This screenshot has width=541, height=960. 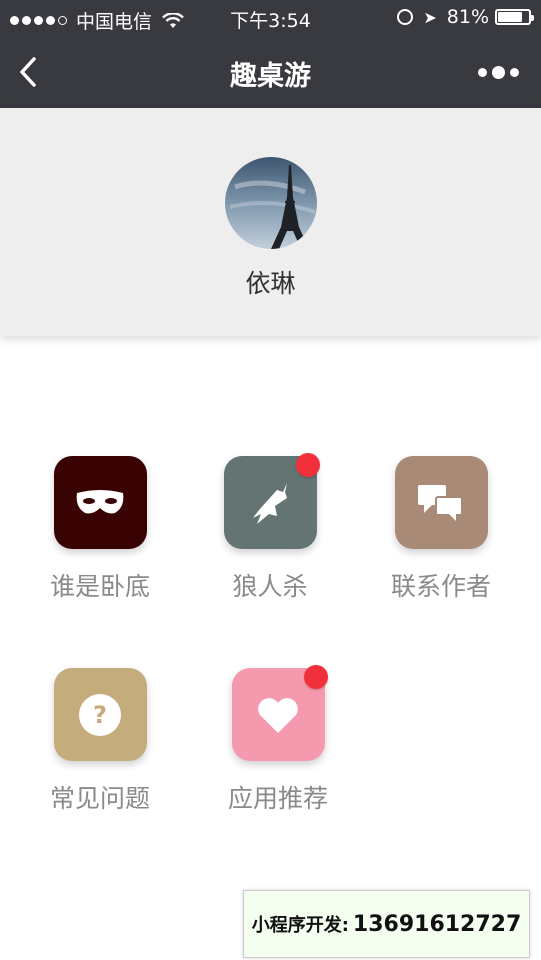 I want to click on menu-item-label: 联系作者, so click(x=440, y=586).